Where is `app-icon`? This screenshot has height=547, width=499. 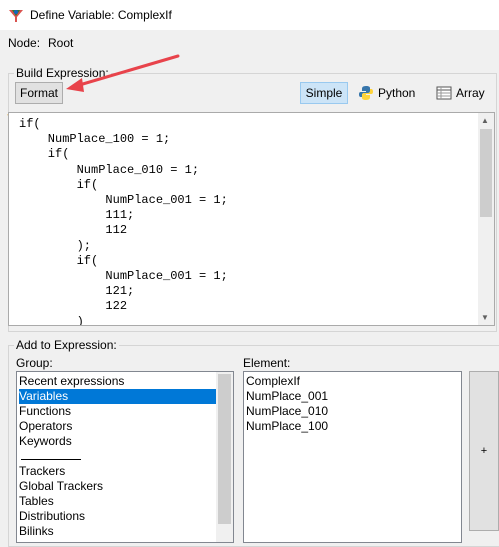
app-icon is located at coordinates (16, 16).